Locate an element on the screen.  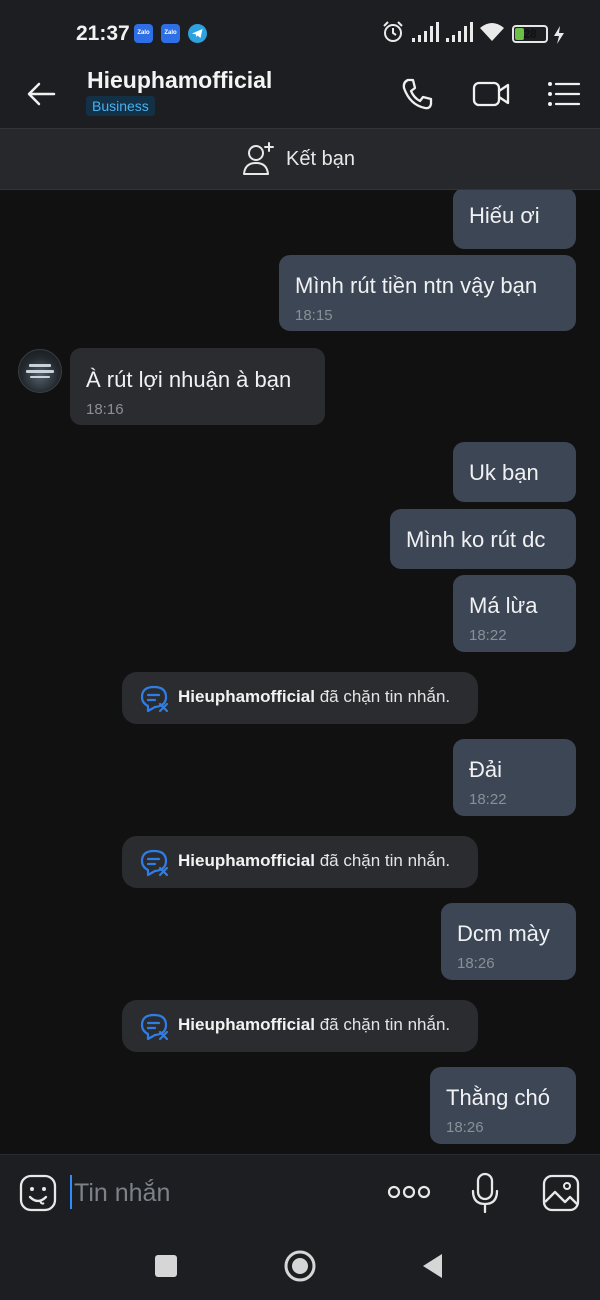
status-bar: 21:37 Zalo Zalo 28 is located at coordinates (300, 31).